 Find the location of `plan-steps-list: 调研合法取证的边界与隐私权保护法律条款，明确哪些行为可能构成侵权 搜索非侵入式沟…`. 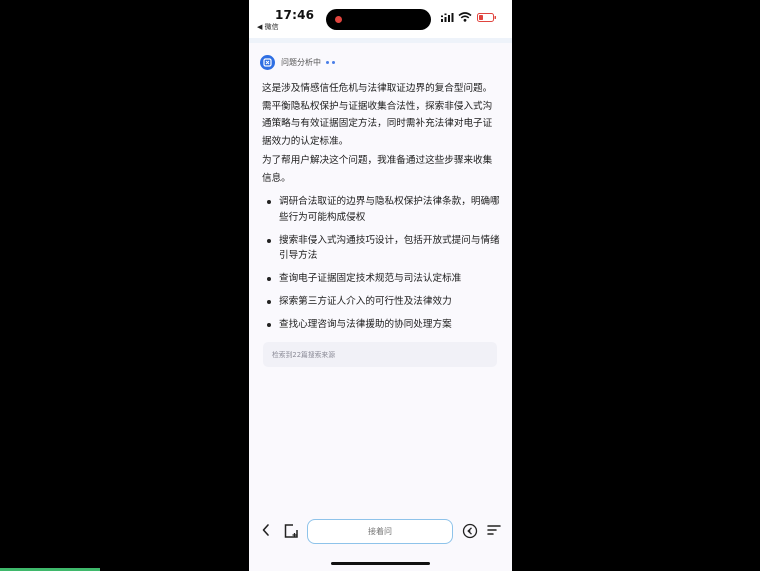

plan-steps-list: 调研合法取证的边界与隐私权保护法律条款，明确哪些行为可能构成侵权 搜索非侵入式沟… is located at coordinates (382, 267).